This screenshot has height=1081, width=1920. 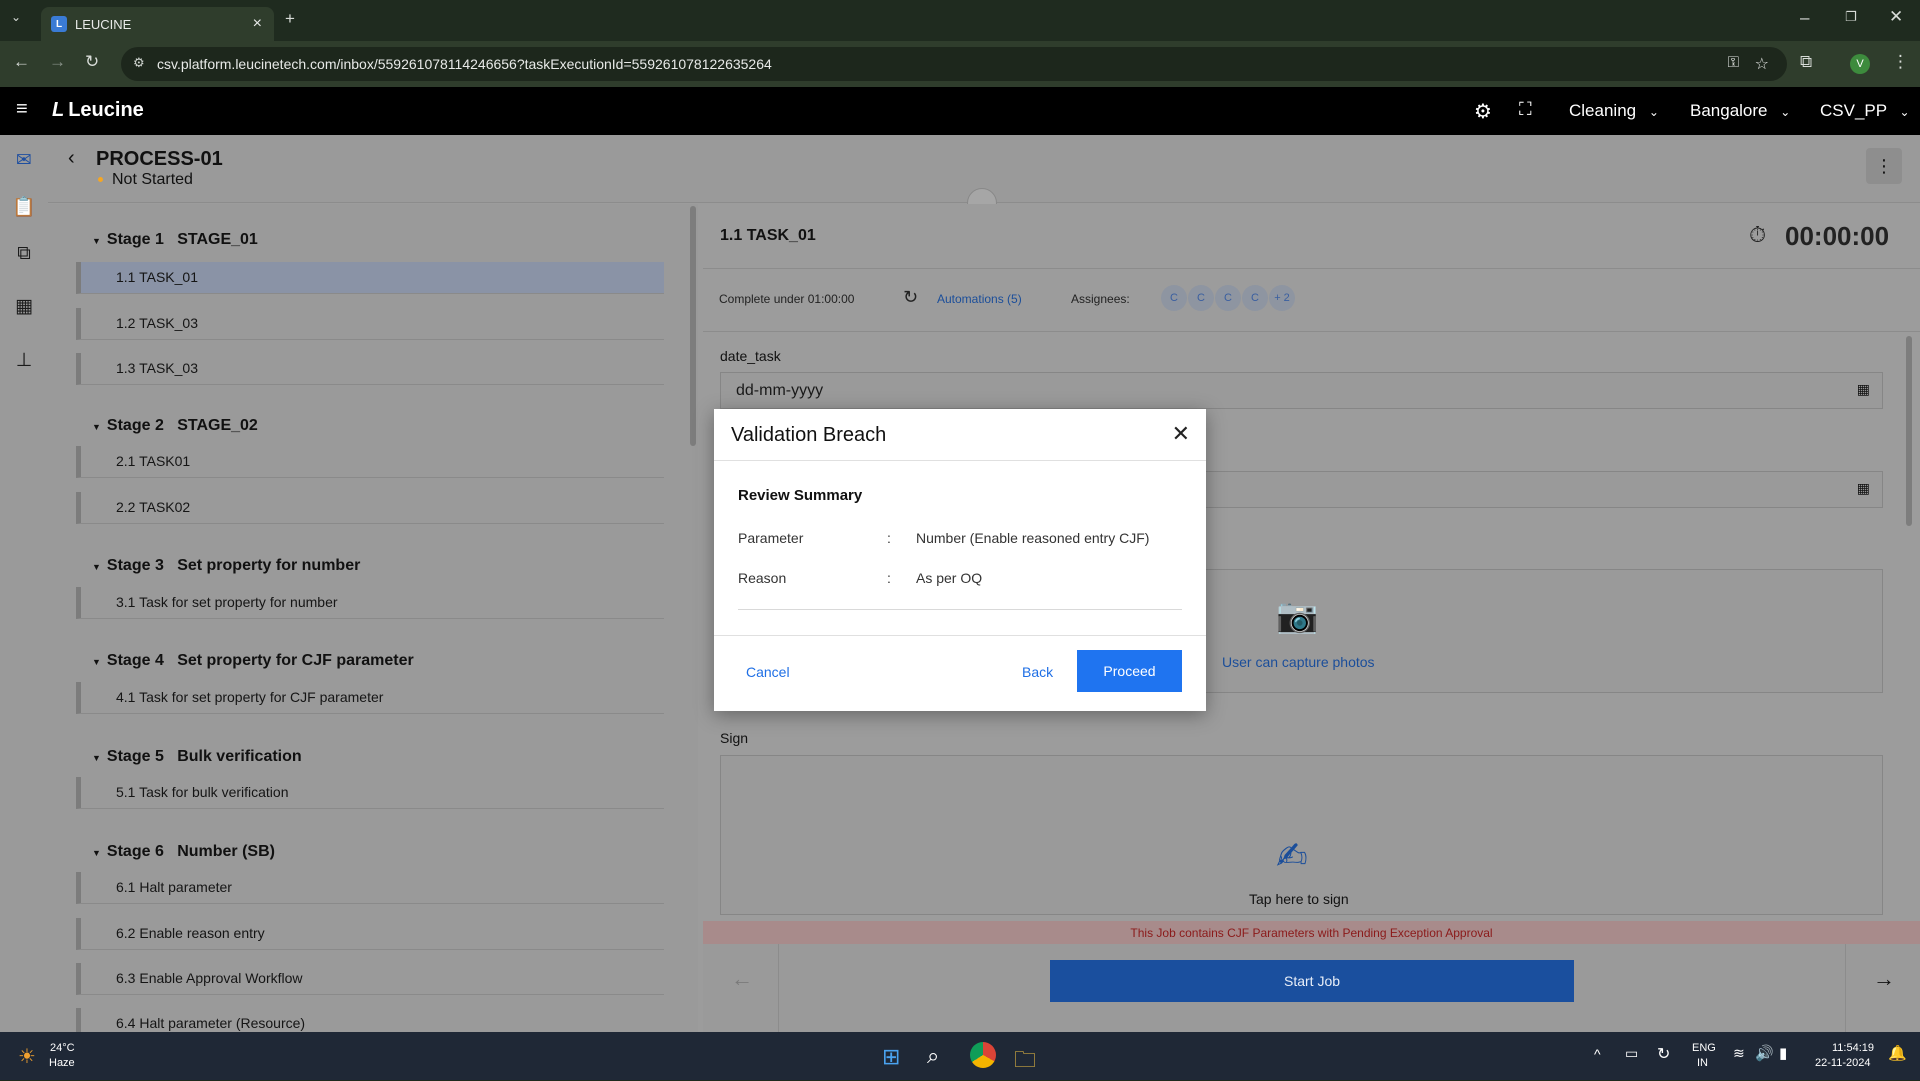 I want to click on stage-header: ▼ Stage 4 Set property for CJF parameter, so click(x=253, y=661).